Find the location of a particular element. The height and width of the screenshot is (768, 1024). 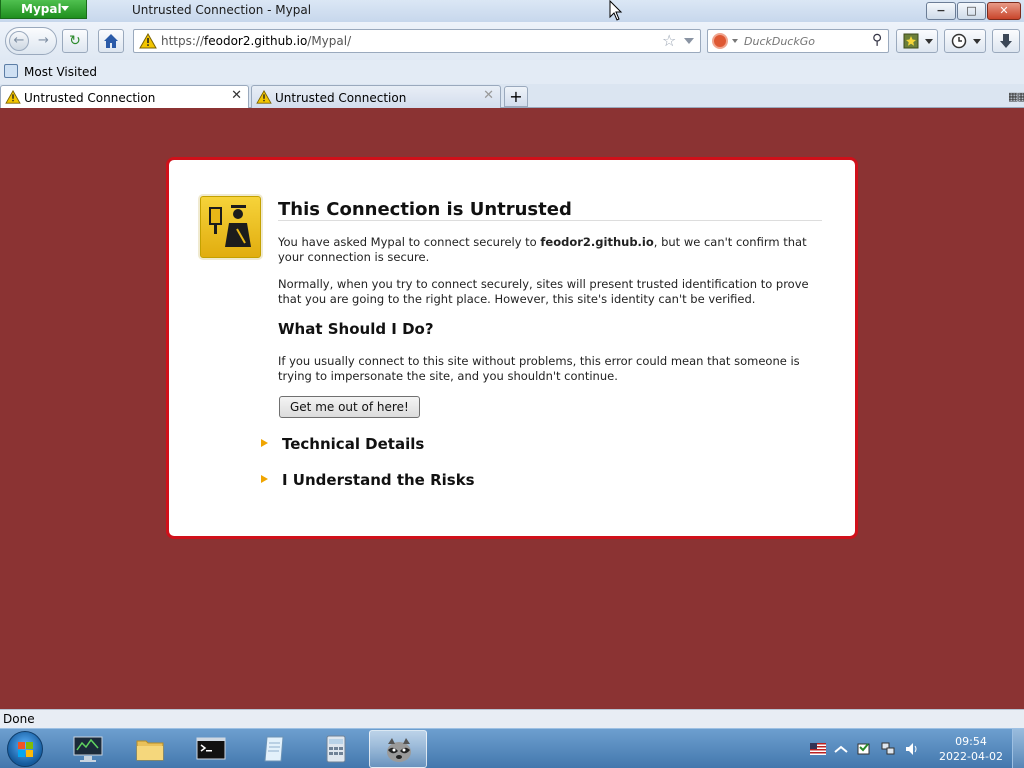

search-input is located at coordinates (804, 41).